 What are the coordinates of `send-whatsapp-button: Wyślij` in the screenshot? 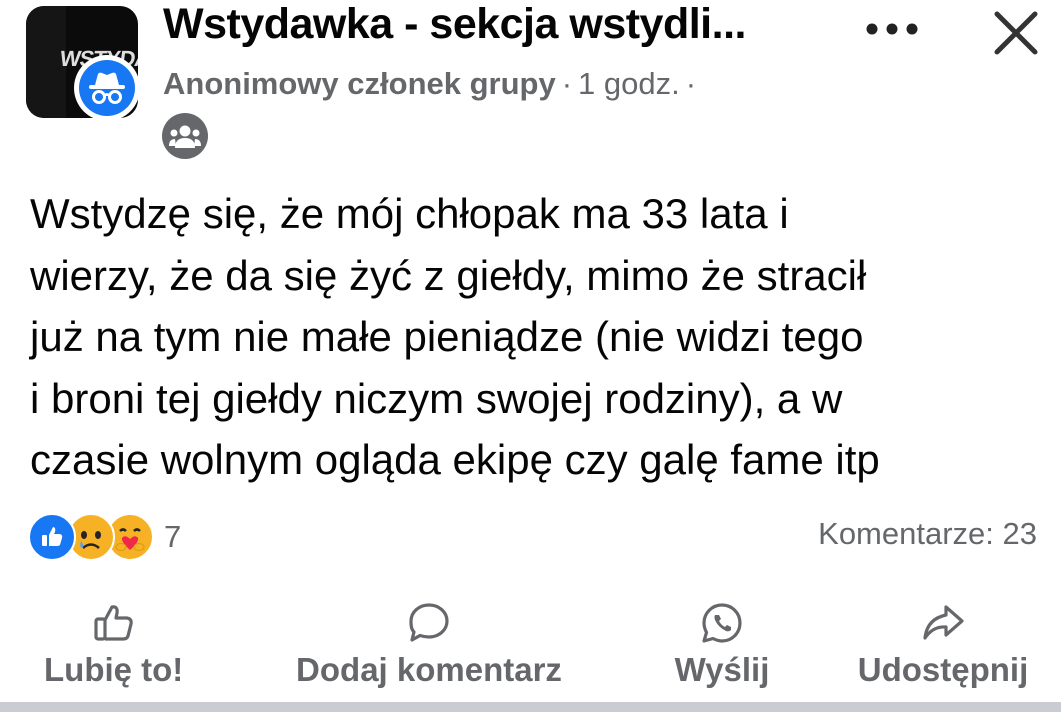 It's located at (722, 642).